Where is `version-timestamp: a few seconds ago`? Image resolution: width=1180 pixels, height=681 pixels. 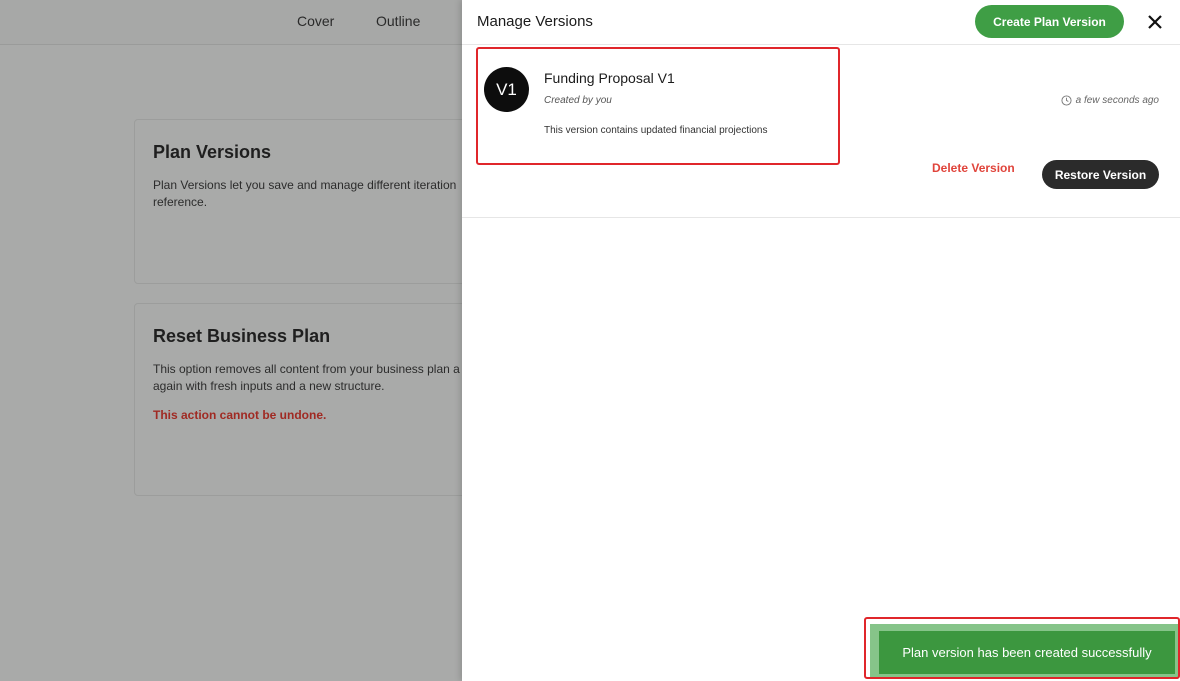 version-timestamp: a few seconds ago is located at coordinates (1110, 100).